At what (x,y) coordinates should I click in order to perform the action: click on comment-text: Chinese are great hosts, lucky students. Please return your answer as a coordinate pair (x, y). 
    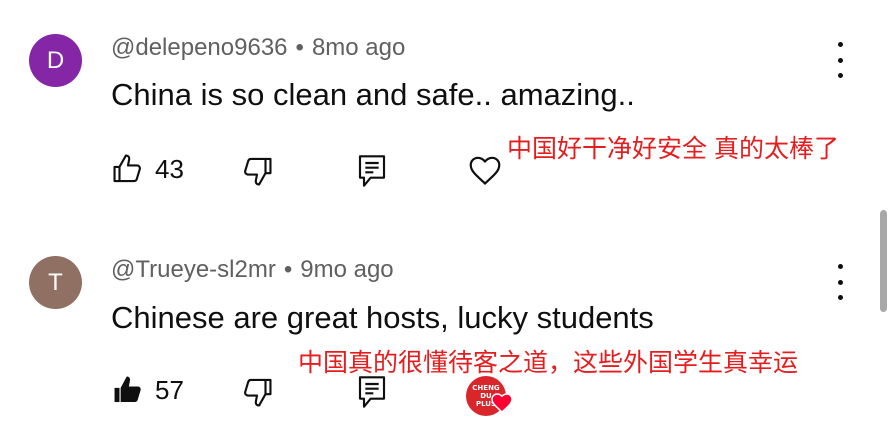
    Looking at the image, I should click on (382, 317).